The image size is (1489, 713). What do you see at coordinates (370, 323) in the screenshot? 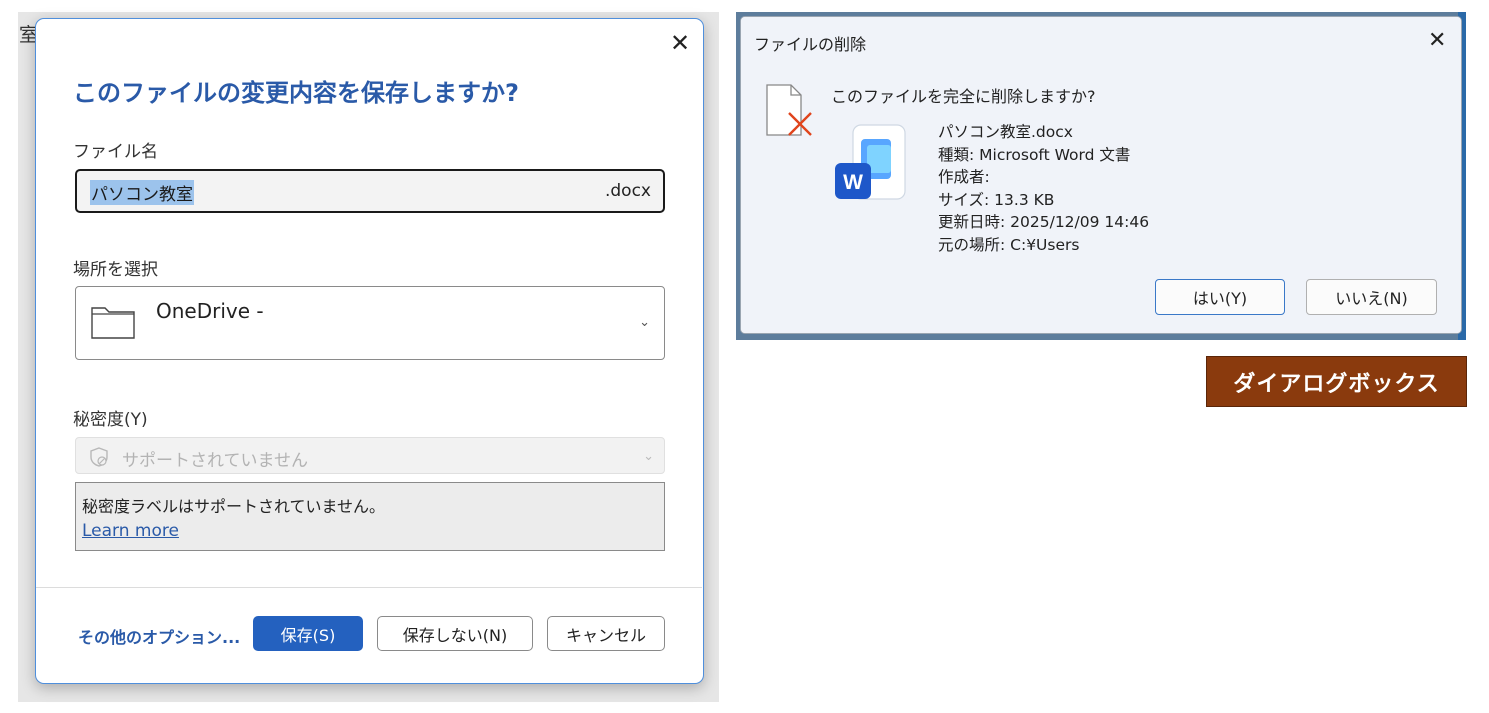
I see `location-dropdown: OneDrive - ⌄` at bounding box center [370, 323].